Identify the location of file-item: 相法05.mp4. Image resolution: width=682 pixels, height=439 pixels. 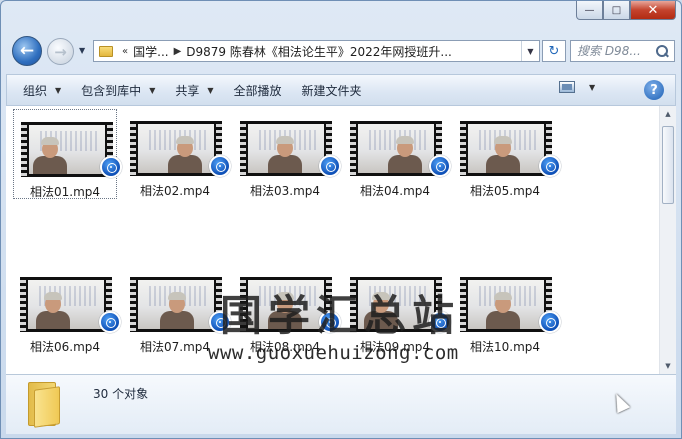
(507, 154).